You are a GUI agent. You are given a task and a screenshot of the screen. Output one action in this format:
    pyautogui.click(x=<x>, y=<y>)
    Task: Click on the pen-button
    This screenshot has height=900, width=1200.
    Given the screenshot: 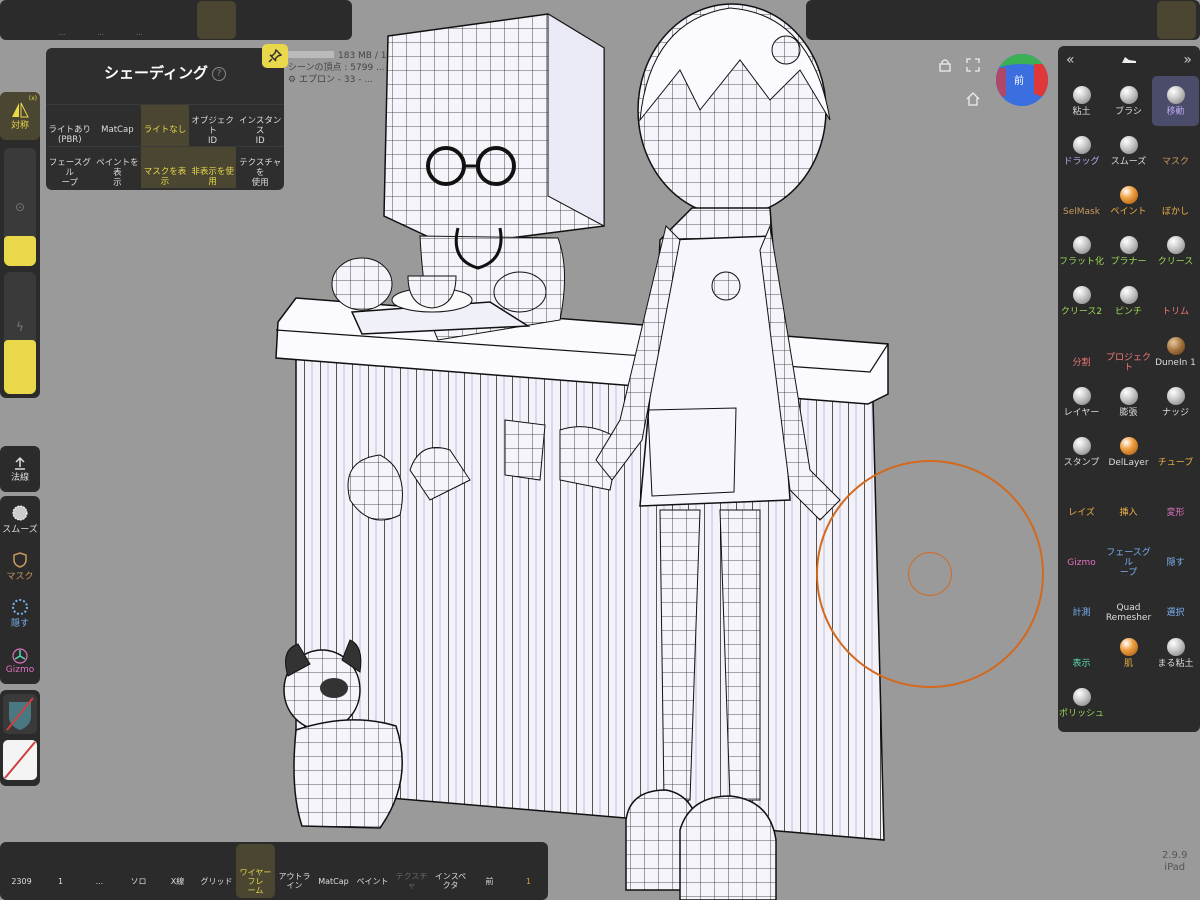 What is the action you would take?
    pyautogui.click(x=945, y=20)
    